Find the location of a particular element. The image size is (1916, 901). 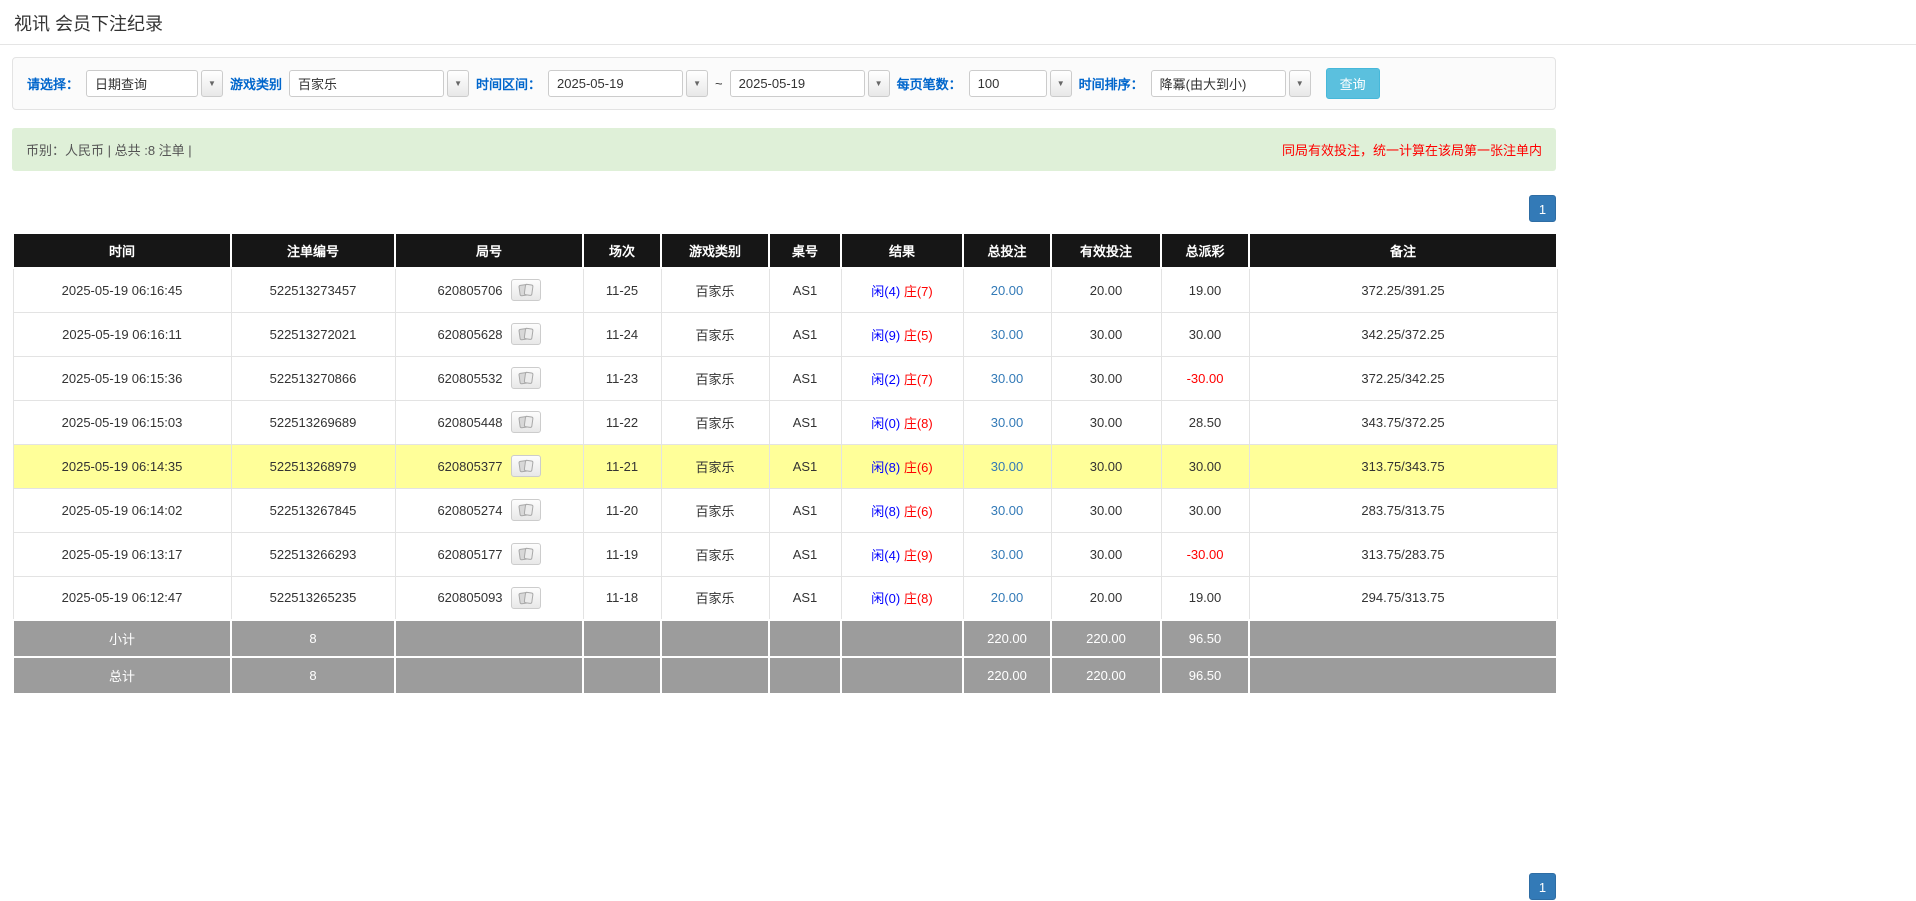

search-button: 查询 is located at coordinates (1352, 83).